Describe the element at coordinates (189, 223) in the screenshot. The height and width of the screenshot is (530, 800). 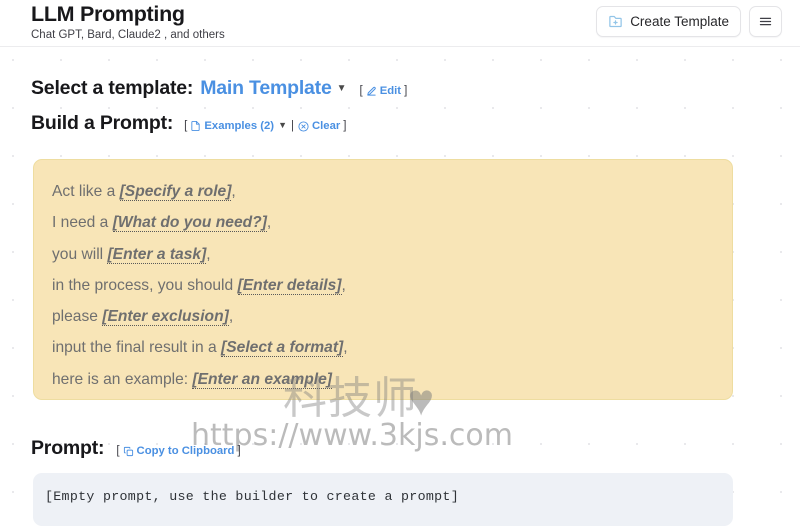
I see `builder-placeholder-what-do-you-need: [What do you need?]` at that location.